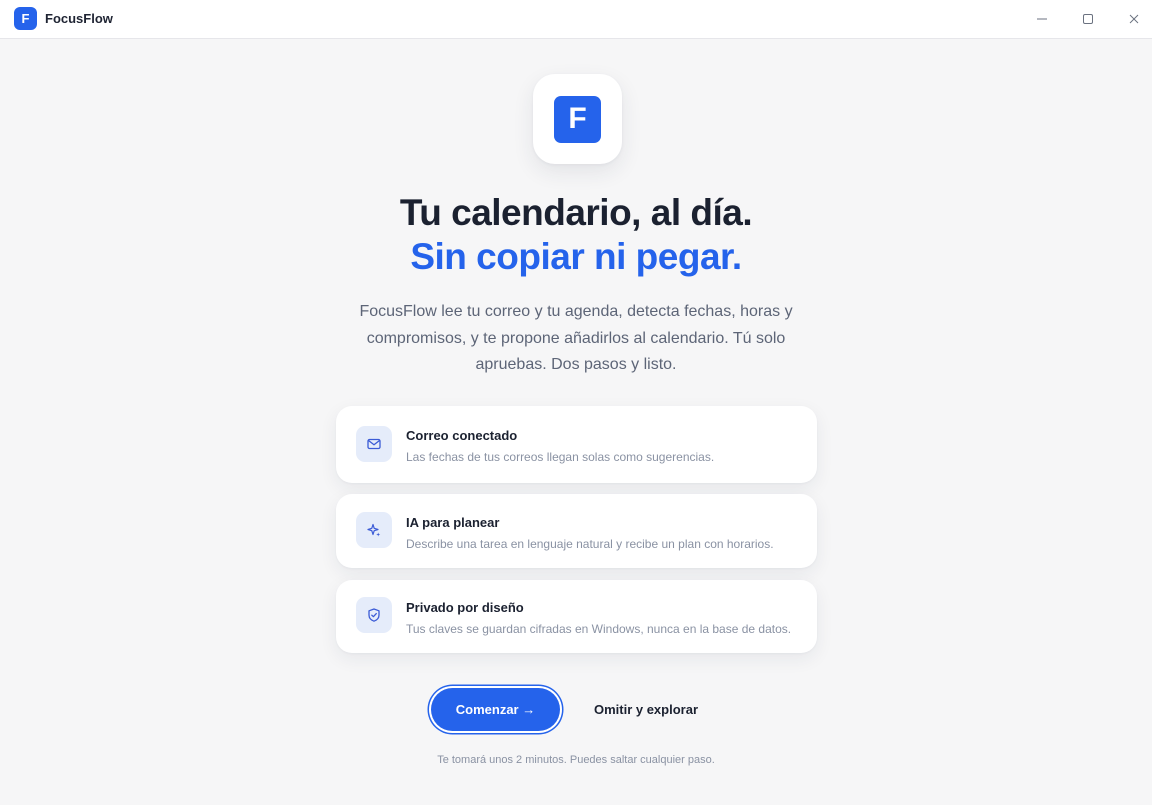 Image resolution: width=1152 pixels, height=805 pixels. What do you see at coordinates (576, 212) in the screenshot?
I see `headline-primary: Tu calendario, al día.` at bounding box center [576, 212].